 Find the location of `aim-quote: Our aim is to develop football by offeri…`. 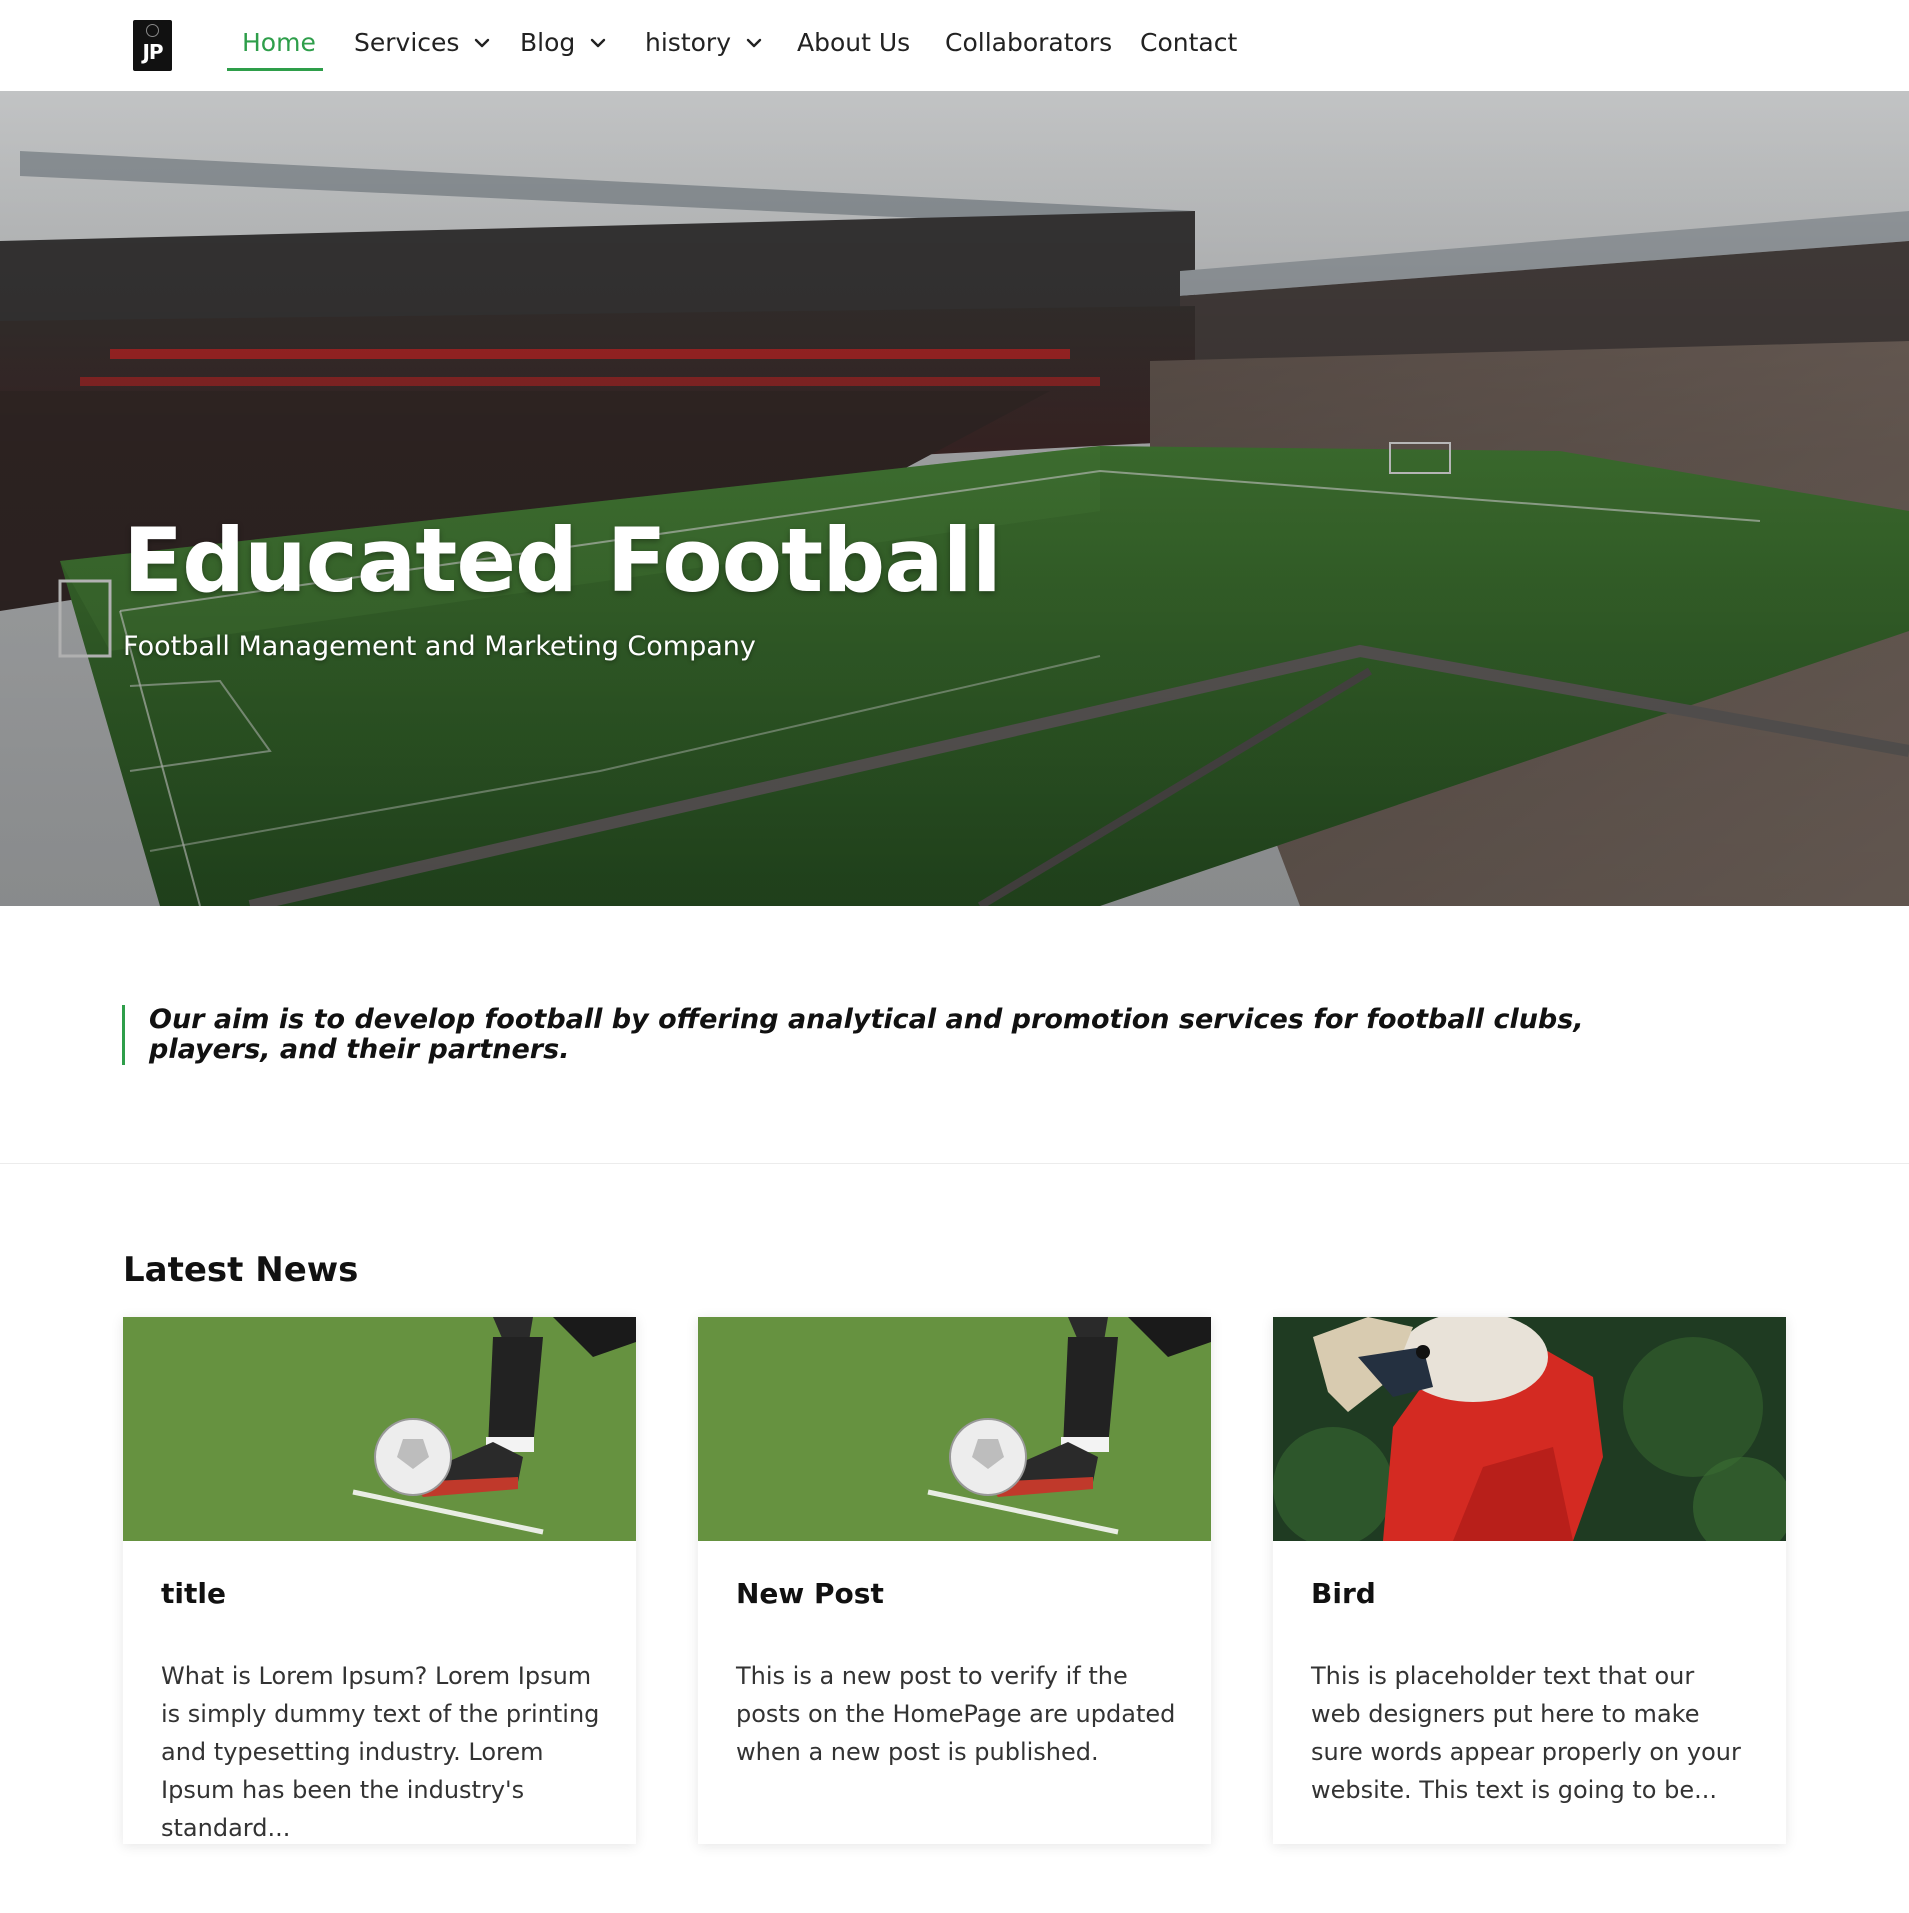

aim-quote: Our aim is to develop football by offeri… is located at coordinates (915, 1035).